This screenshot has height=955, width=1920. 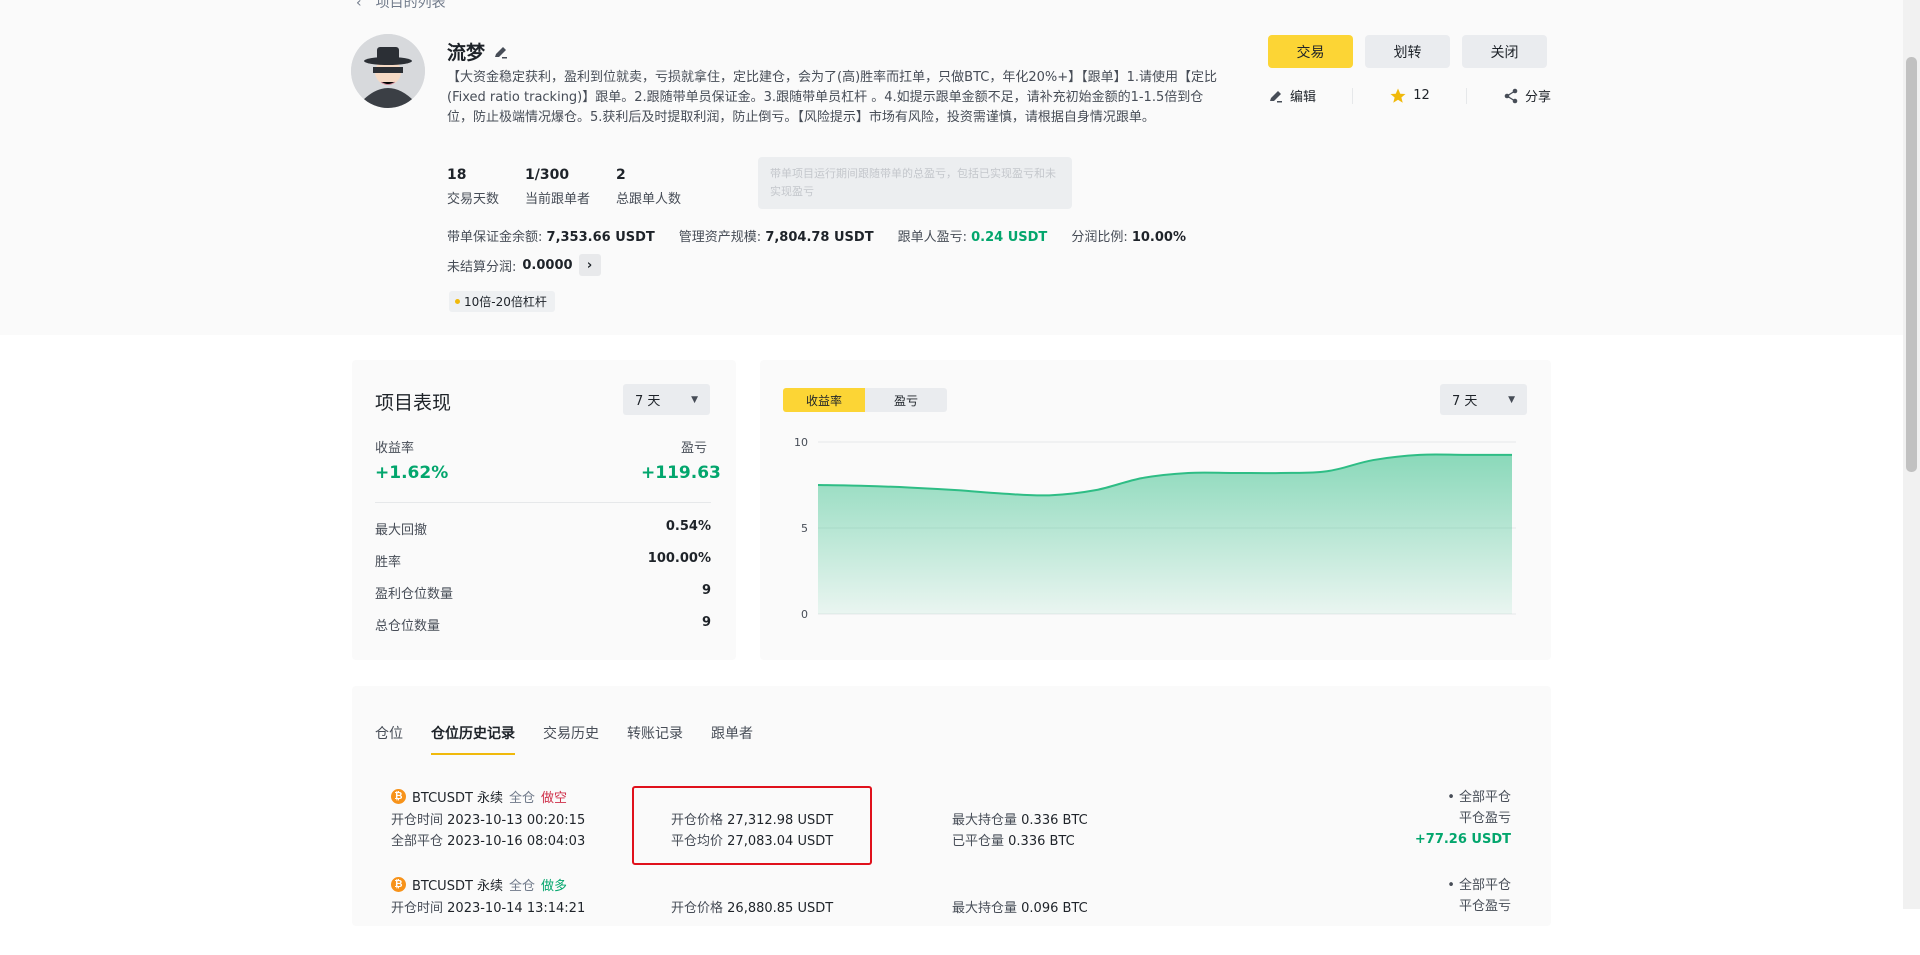 I want to click on row-value: 9, so click(x=706, y=624).